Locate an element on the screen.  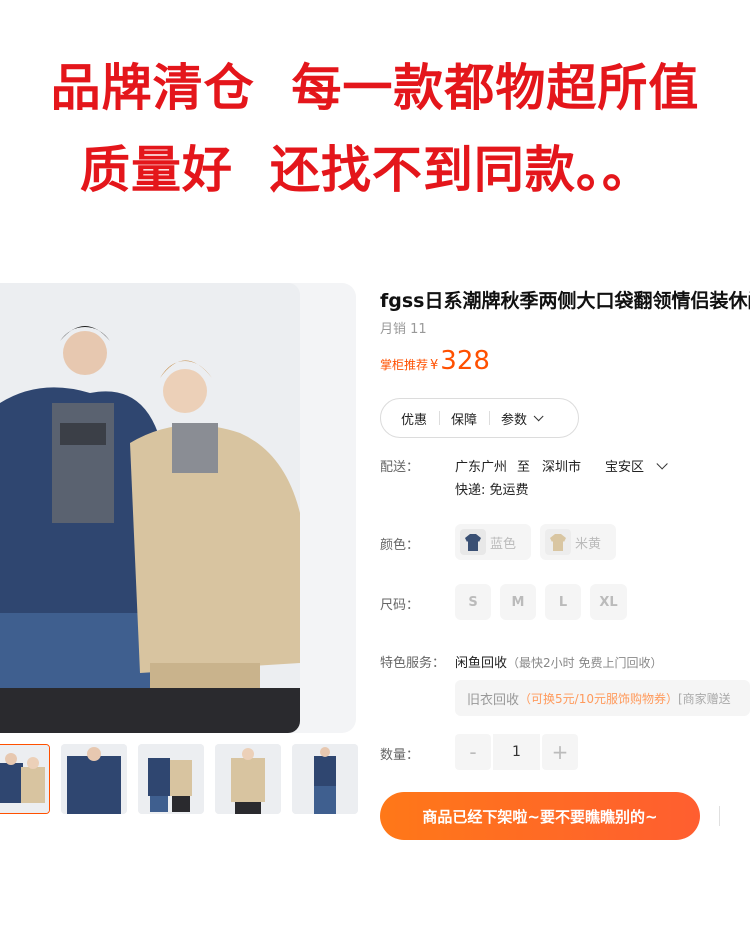
idle-fish-recycle: 闲鱼回收（最快2小时 免费上门回收） is located at coordinates (558, 661).